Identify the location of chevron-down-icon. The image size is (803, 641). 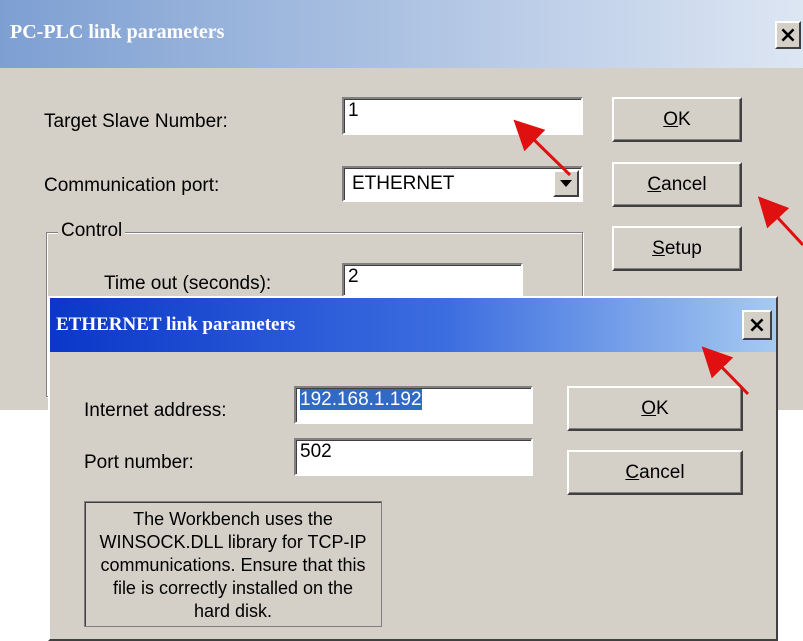
(566, 183).